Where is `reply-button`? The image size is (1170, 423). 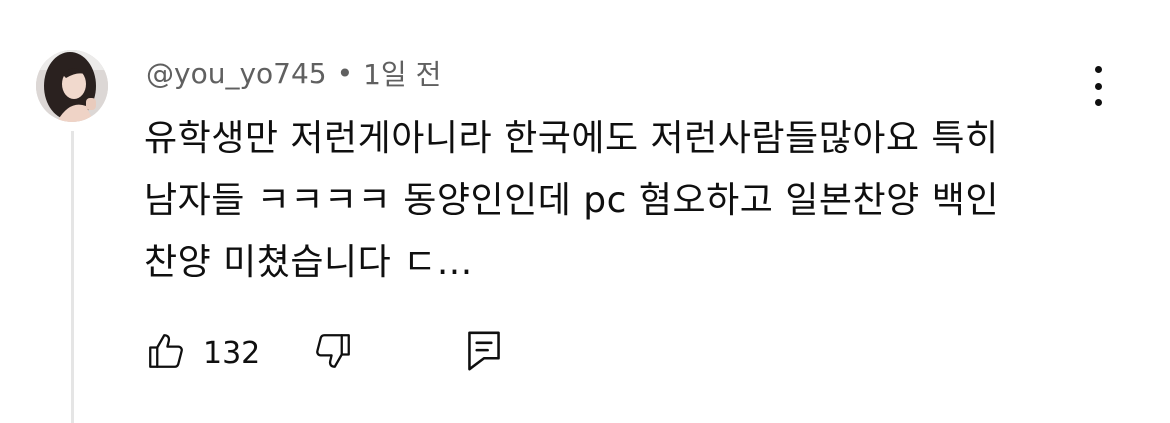 reply-button is located at coordinates (484, 353).